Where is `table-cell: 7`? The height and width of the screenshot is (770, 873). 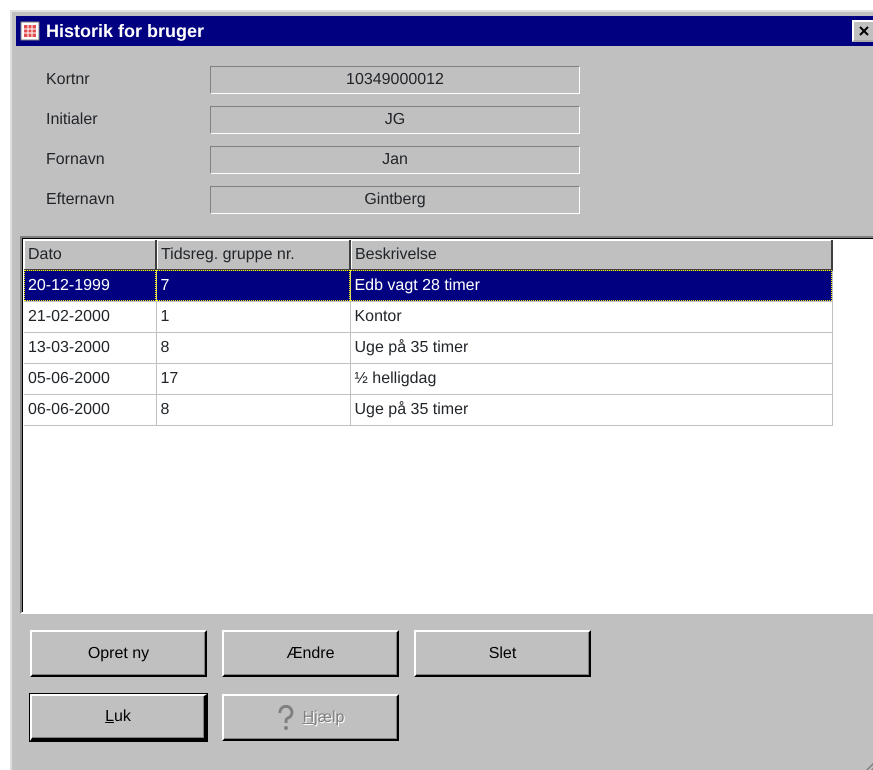 table-cell: 7 is located at coordinates (253, 285).